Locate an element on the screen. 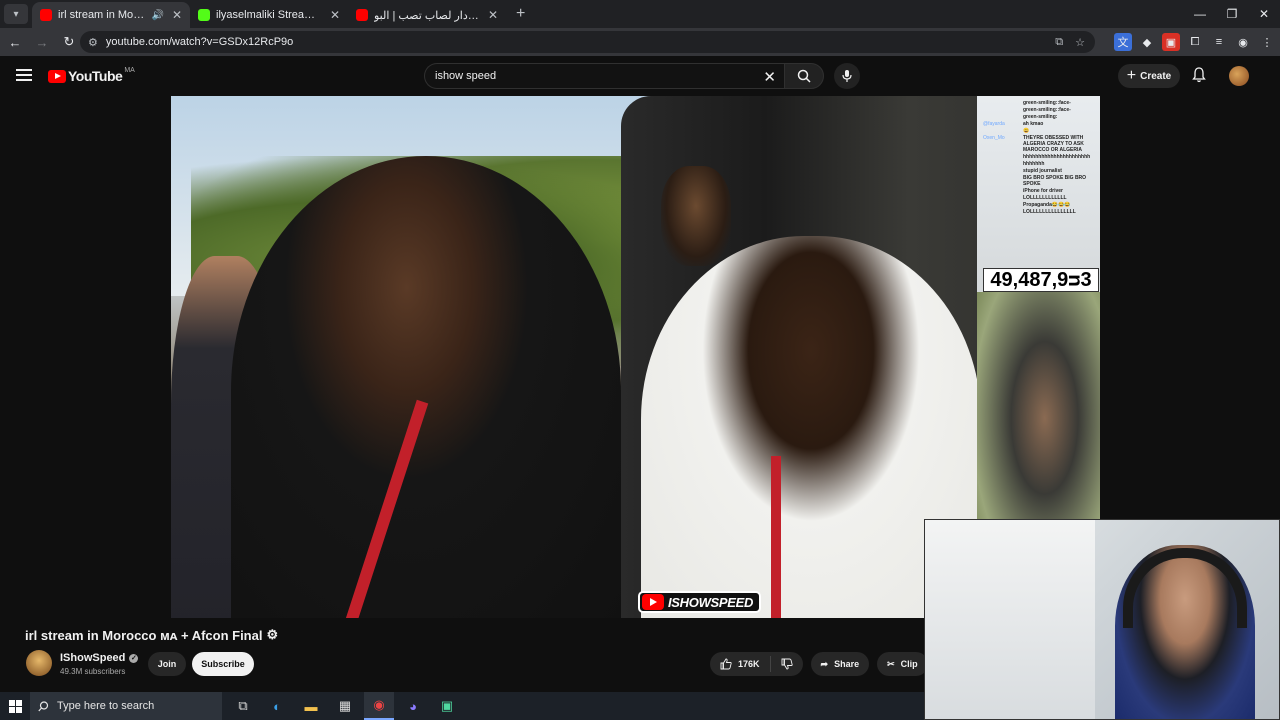 This screenshot has width=1280, height=720. taskbar-search-input: Type here to search is located at coordinates (126, 706).